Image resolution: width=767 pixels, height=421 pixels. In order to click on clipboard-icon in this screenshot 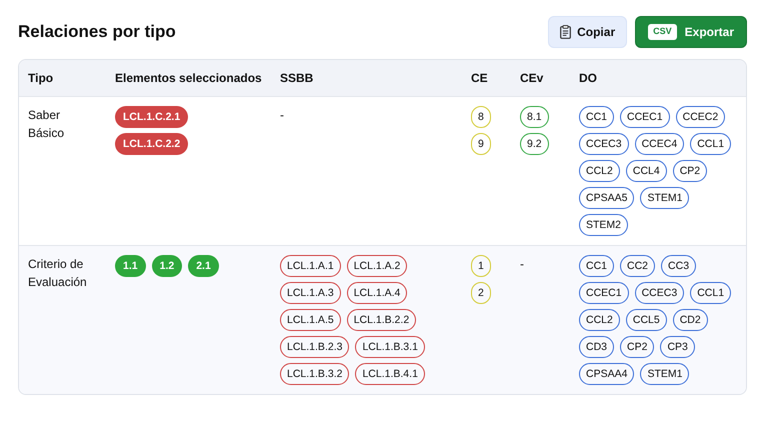, I will do `click(566, 32)`.